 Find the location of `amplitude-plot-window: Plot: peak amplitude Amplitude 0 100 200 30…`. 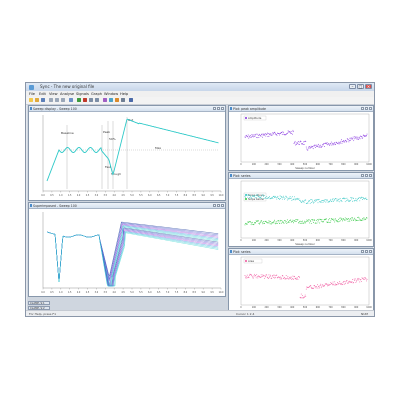

amplitude-plot-window: Plot: peak amplitude Amplitude 0 100 200 30… is located at coordinates (301, 138).